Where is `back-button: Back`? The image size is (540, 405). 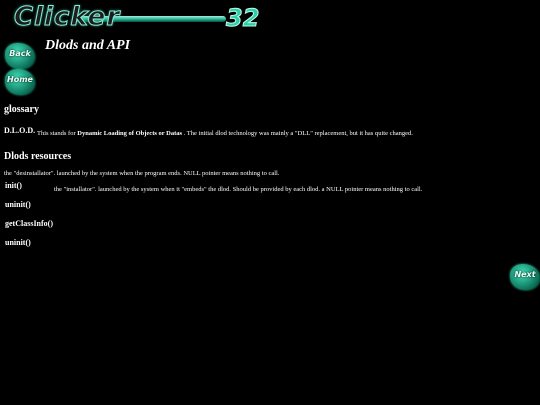 back-button: Back is located at coordinates (20, 56).